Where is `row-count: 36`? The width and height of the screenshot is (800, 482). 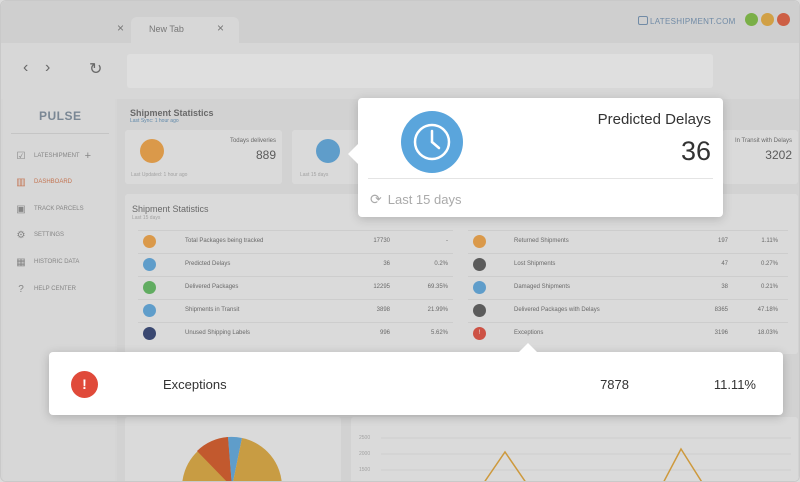 row-count: 36 is located at coordinates (386, 264).